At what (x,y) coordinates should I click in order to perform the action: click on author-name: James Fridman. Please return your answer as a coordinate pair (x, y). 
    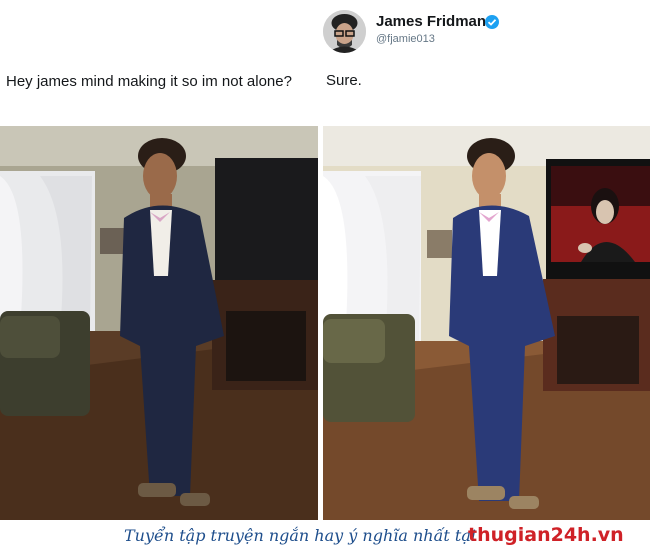
    Looking at the image, I should click on (431, 21).